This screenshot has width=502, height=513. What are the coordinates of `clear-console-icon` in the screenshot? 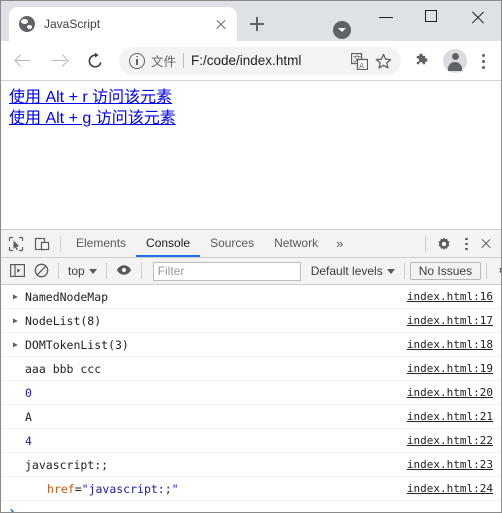 It's located at (41, 271).